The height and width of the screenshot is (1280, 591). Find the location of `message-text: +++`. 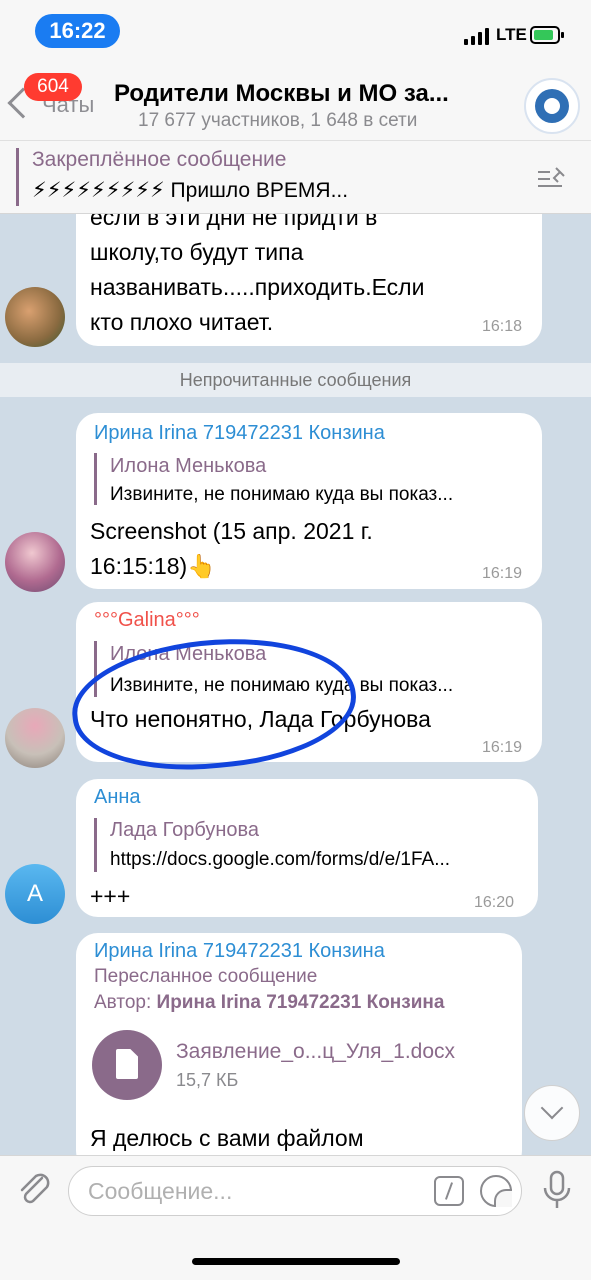

message-text: +++ is located at coordinates (110, 896).